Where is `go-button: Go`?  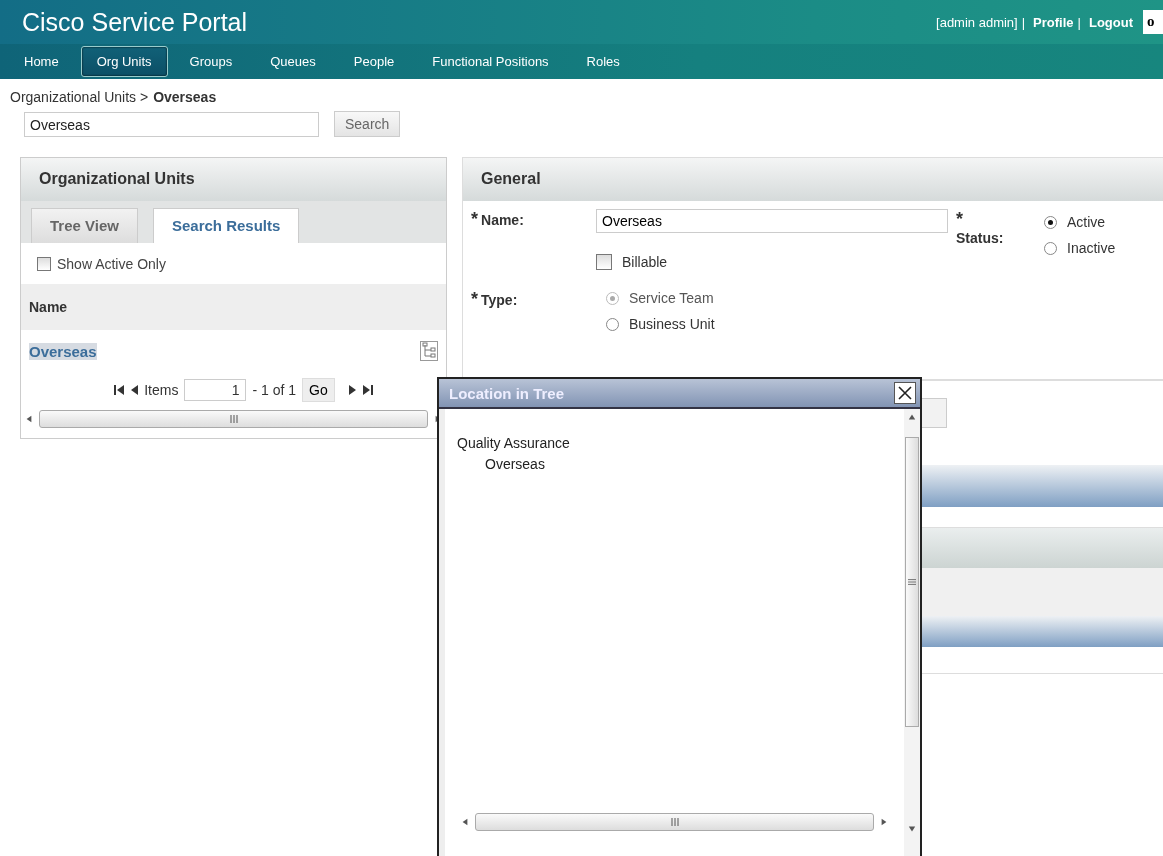 go-button: Go is located at coordinates (318, 390).